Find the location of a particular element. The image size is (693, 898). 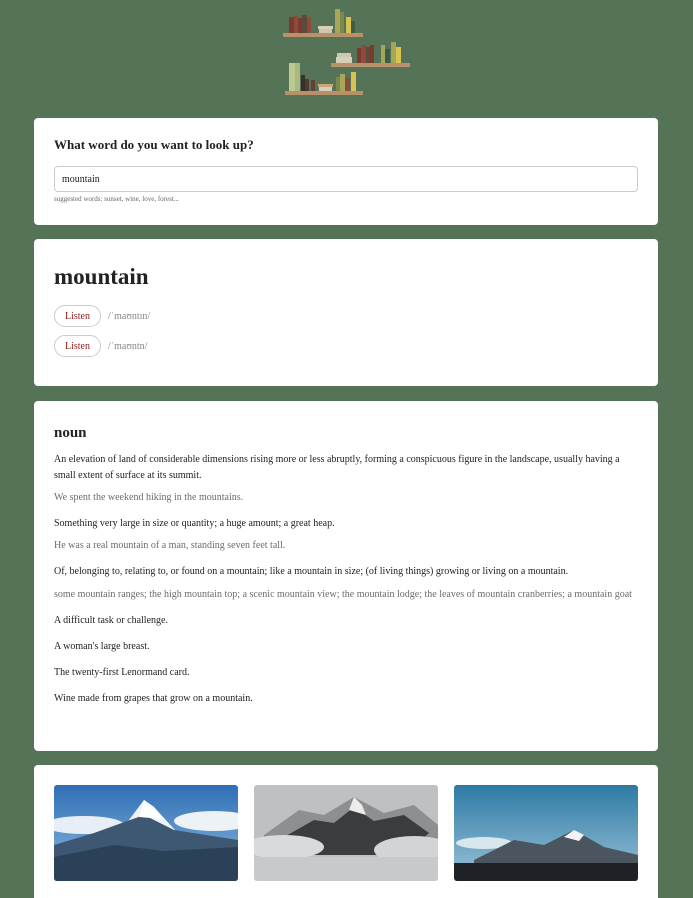

word-title: mountain is located at coordinates (101, 276).